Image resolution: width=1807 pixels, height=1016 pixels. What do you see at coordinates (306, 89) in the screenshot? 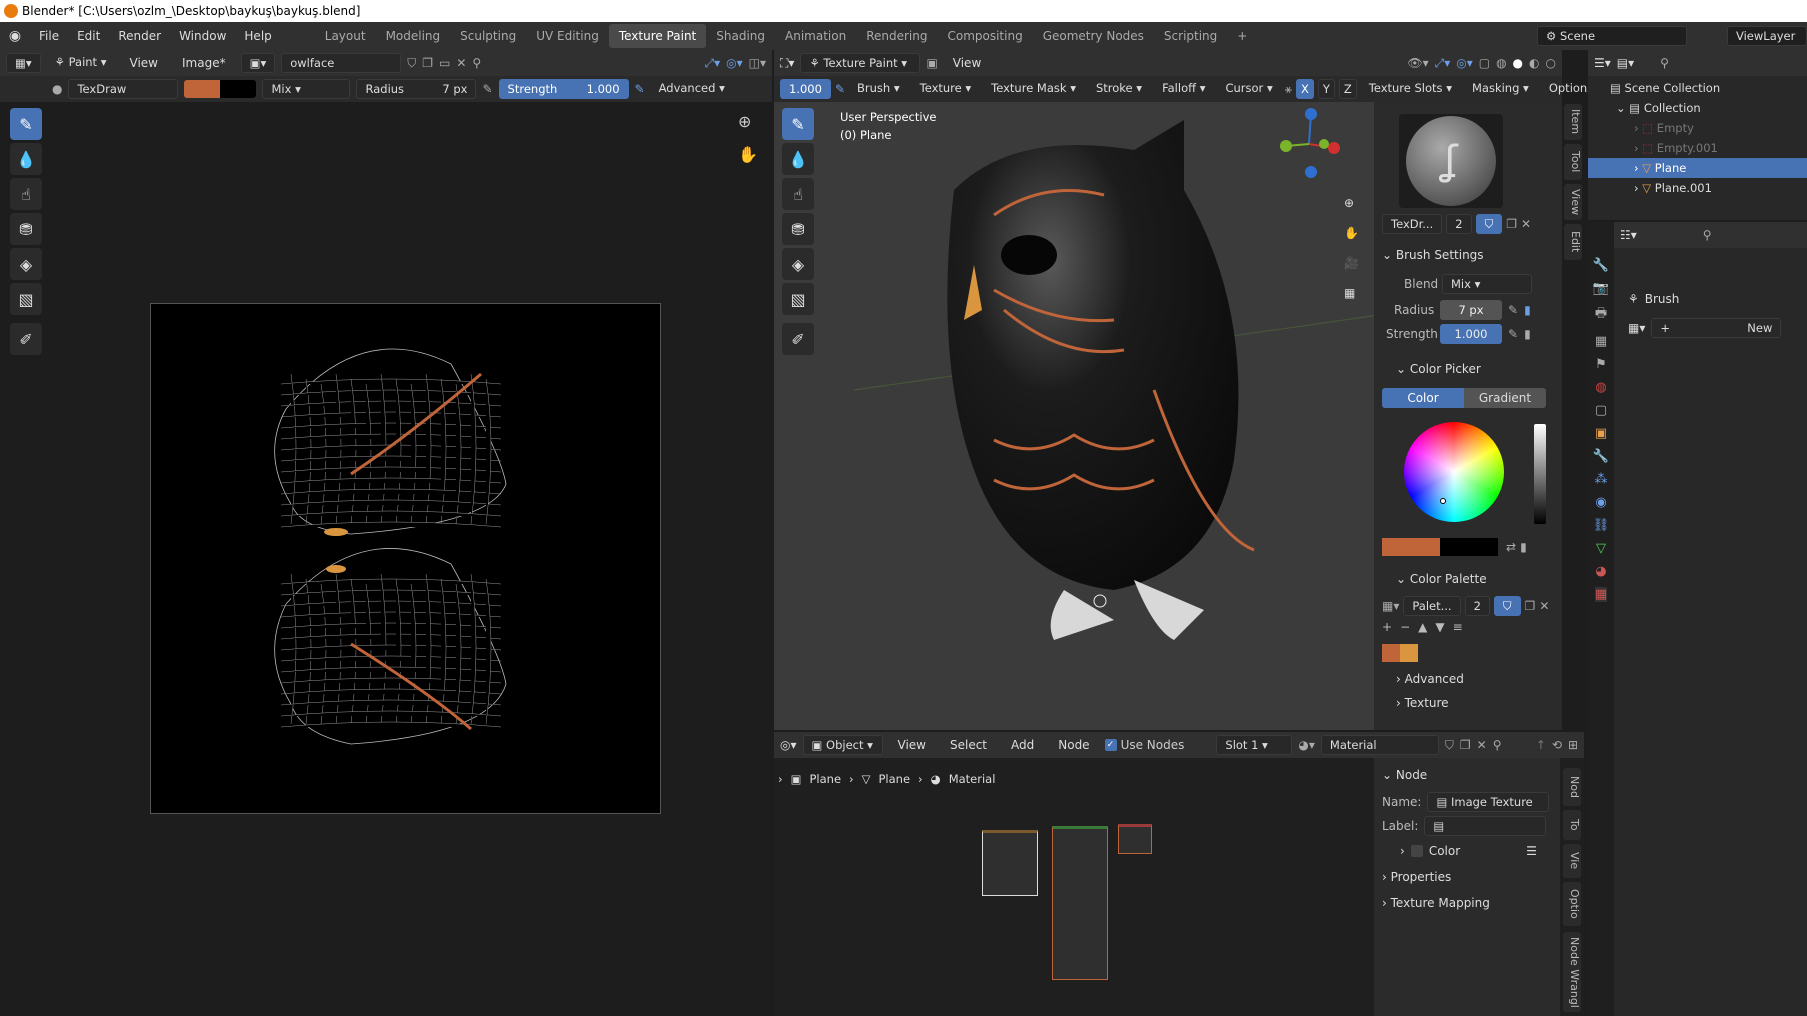
I see `blend-dropdown: Mix ▾` at bounding box center [306, 89].